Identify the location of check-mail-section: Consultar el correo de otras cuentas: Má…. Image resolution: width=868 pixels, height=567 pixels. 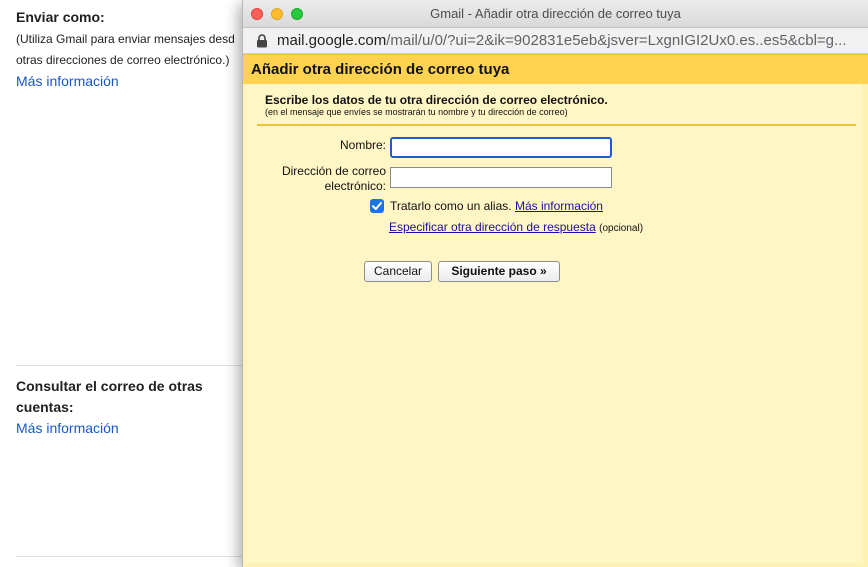
(131, 407).